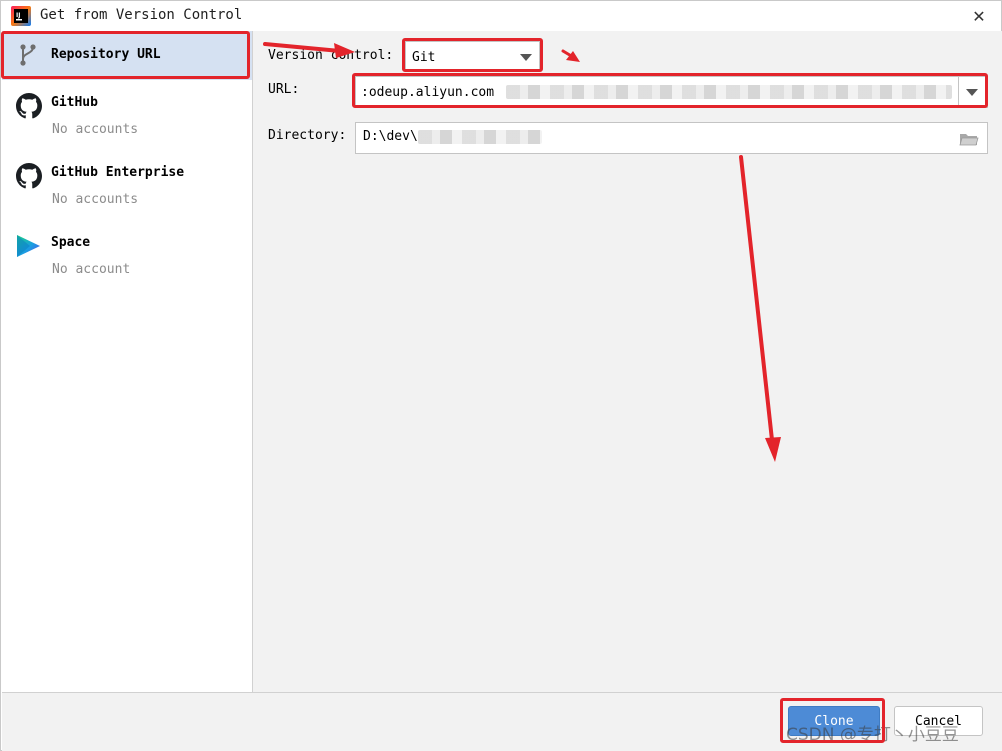 Image resolution: width=1002 pixels, height=751 pixels. What do you see at coordinates (71, 242) in the screenshot?
I see `sidebar-item-label: Space` at bounding box center [71, 242].